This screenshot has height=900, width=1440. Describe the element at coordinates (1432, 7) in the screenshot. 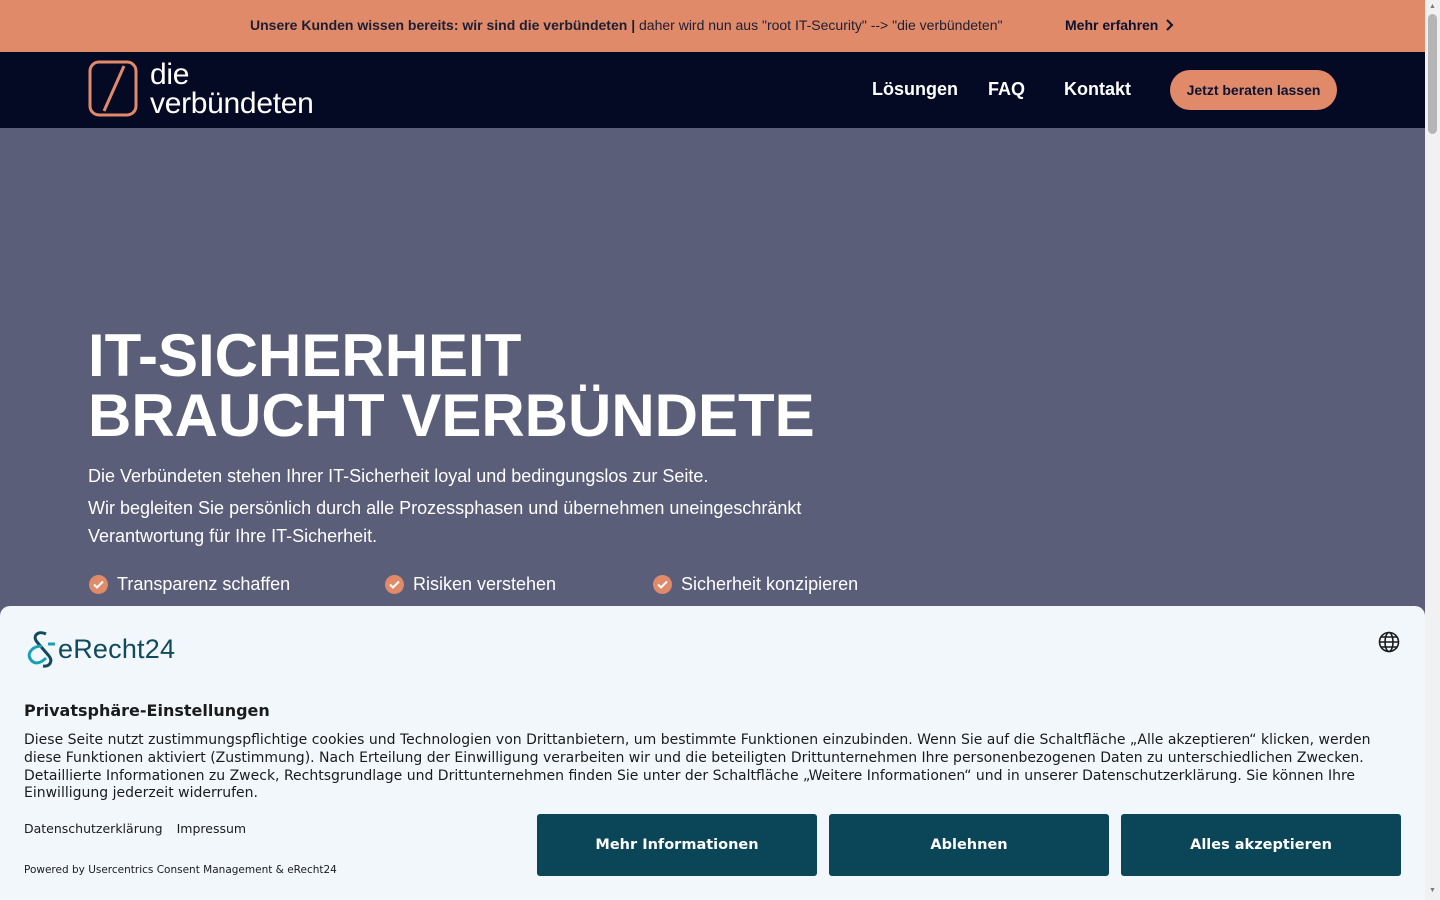

I see `scroll-up-icon: ▲` at that location.